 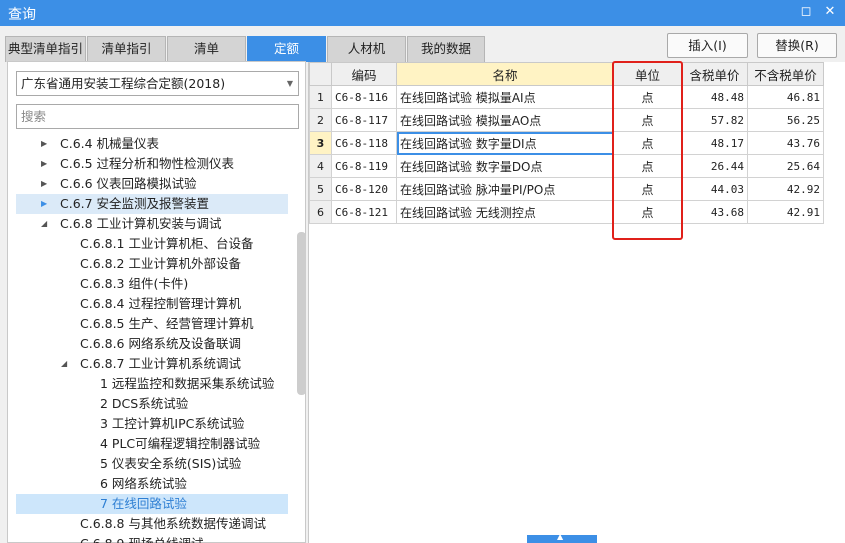 I want to click on tree-item: C.6.8.9 现场总线调试, so click(x=152, y=538).